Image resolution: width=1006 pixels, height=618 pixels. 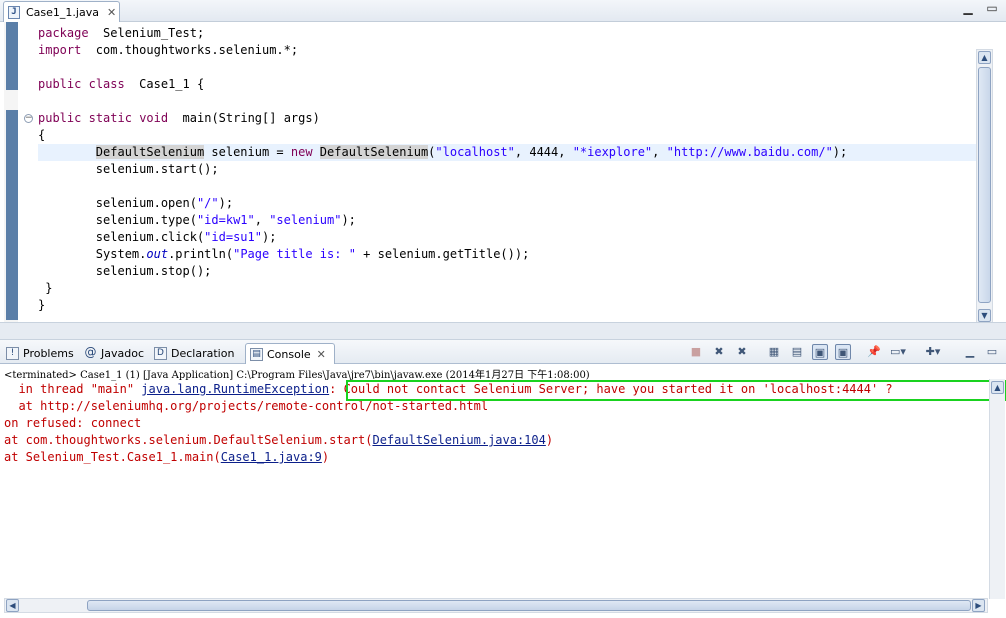 I want to click on editor-tab-case1-1: J Case1_1.java ✕, so click(x=61, y=11).